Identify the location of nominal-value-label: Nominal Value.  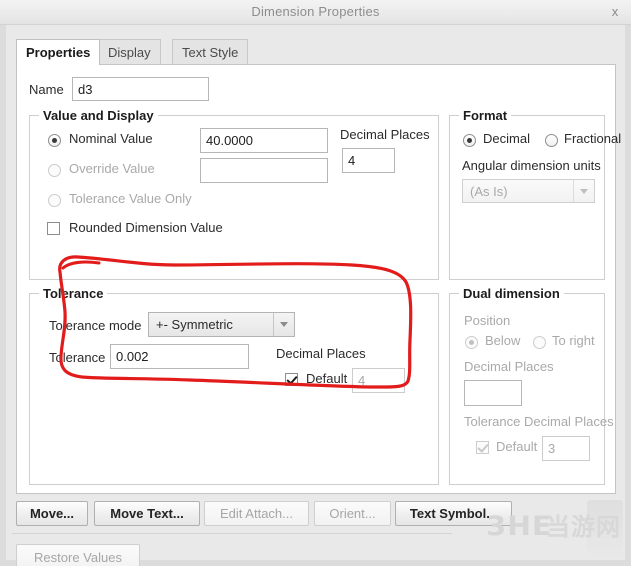
(111, 138).